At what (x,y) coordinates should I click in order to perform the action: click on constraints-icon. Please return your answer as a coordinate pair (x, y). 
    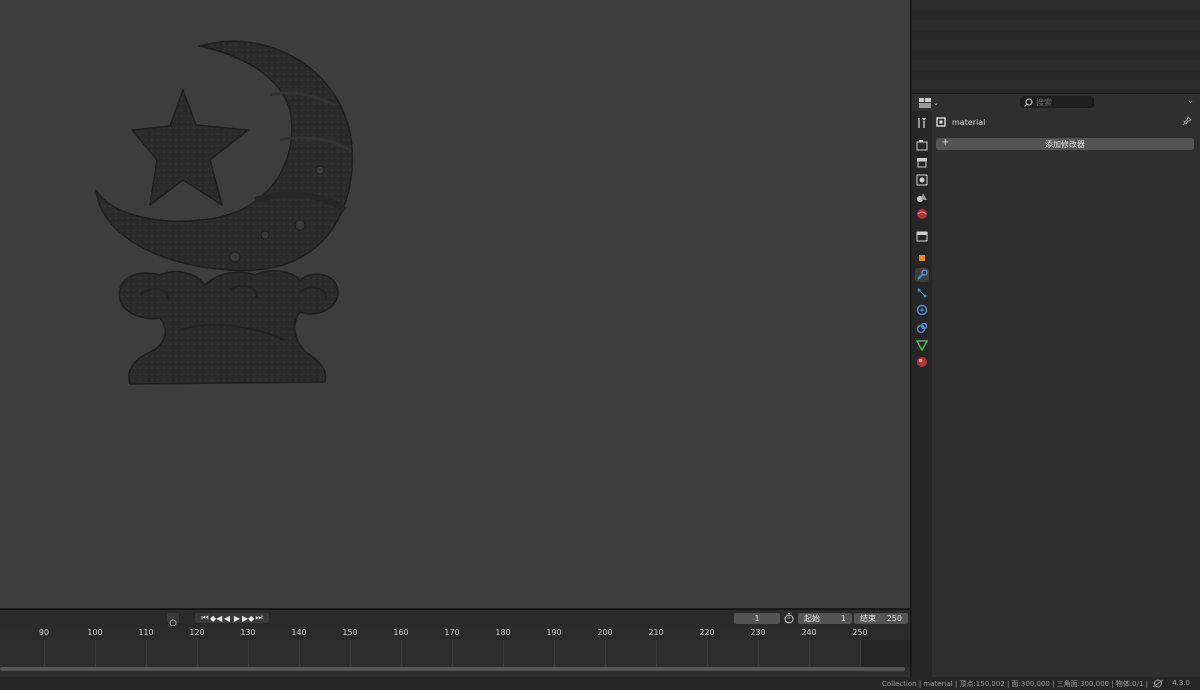
    Looking at the image, I should click on (922, 328).